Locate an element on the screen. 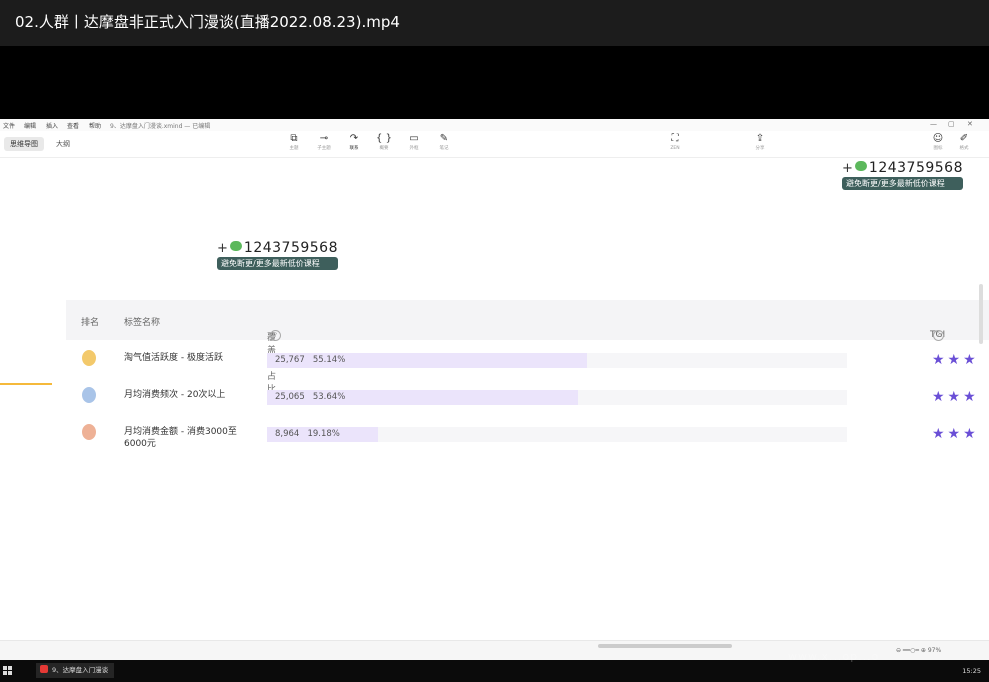  zen-button: ⛶ ZEN is located at coordinates (675, 142).